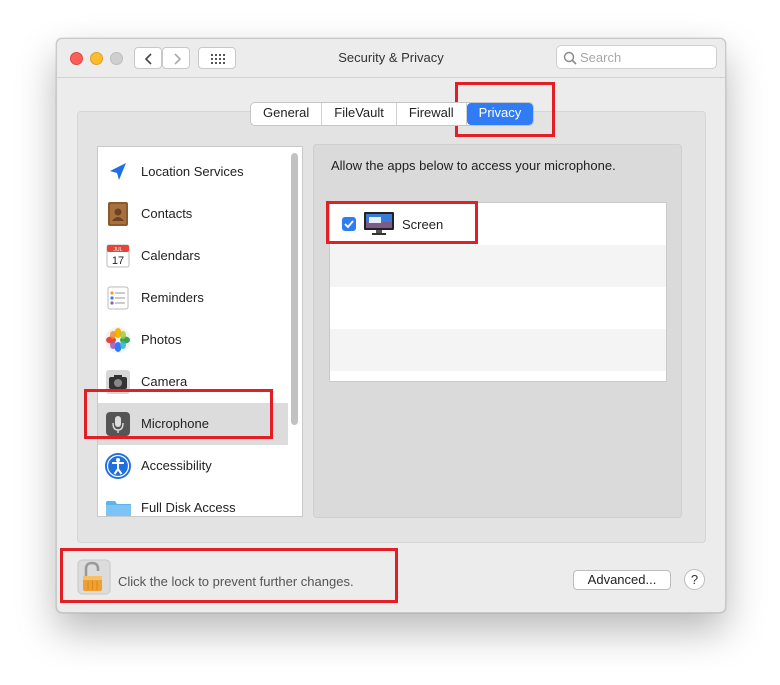 Image resolution: width=780 pixels, height=685 pixels. I want to click on sidebar-item-label: Contacts, so click(167, 213).